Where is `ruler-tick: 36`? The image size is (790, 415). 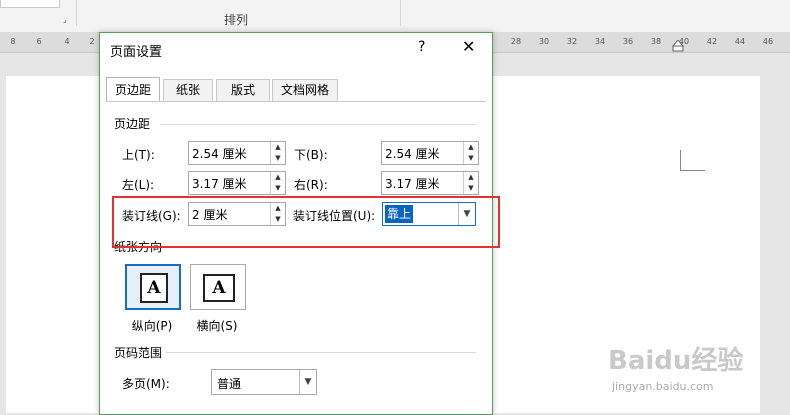
ruler-tick: 36 is located at coordinates (628, 41).